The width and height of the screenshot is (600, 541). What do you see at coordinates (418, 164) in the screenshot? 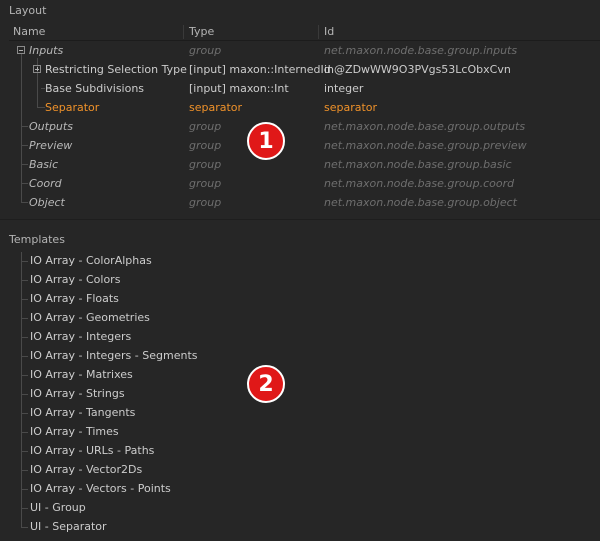
I see `row-id: net.maxon.node.base.group.basic` at bounding box center [418, 164].